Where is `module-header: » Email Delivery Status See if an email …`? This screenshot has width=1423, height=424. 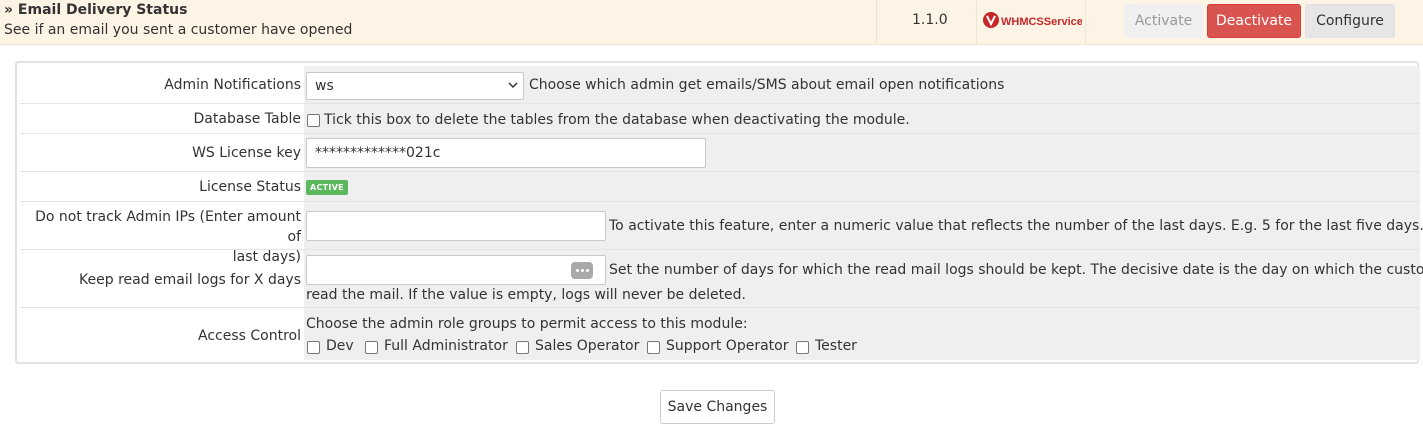 module-header: » Email Delivery Status See if an email … is located at coordinates (711, 22).